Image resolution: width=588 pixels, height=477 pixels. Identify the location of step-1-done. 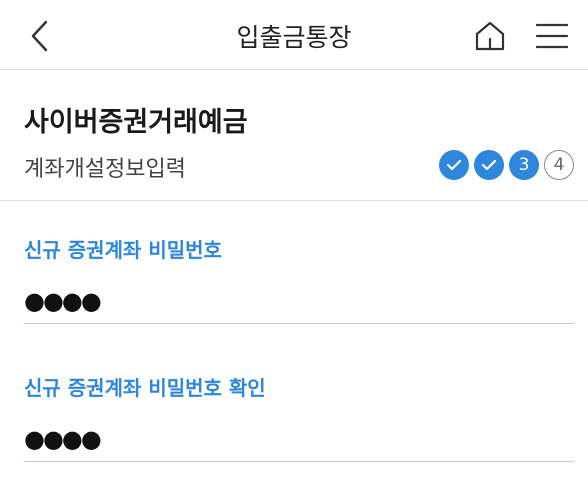
(454, 165).